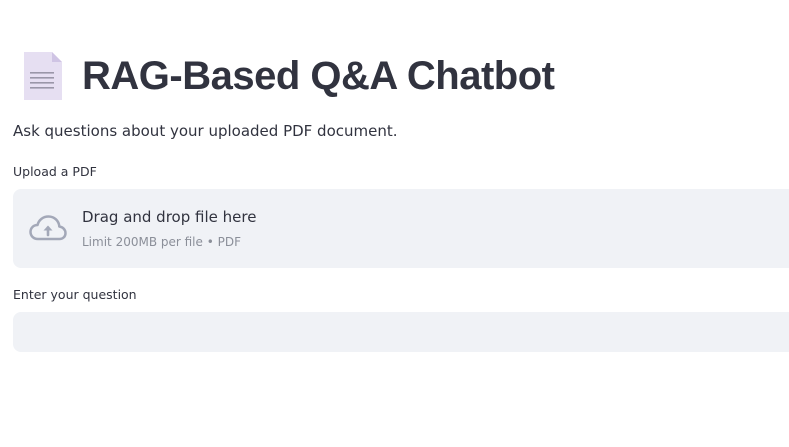 Image resolution: width=789 pixels, height=447 pixels. What do you see at coordinates (318, 76) in the screenshot?
I see `page-title: RAG-Based Q&A Chatbot` at bounding box center [318, 76].